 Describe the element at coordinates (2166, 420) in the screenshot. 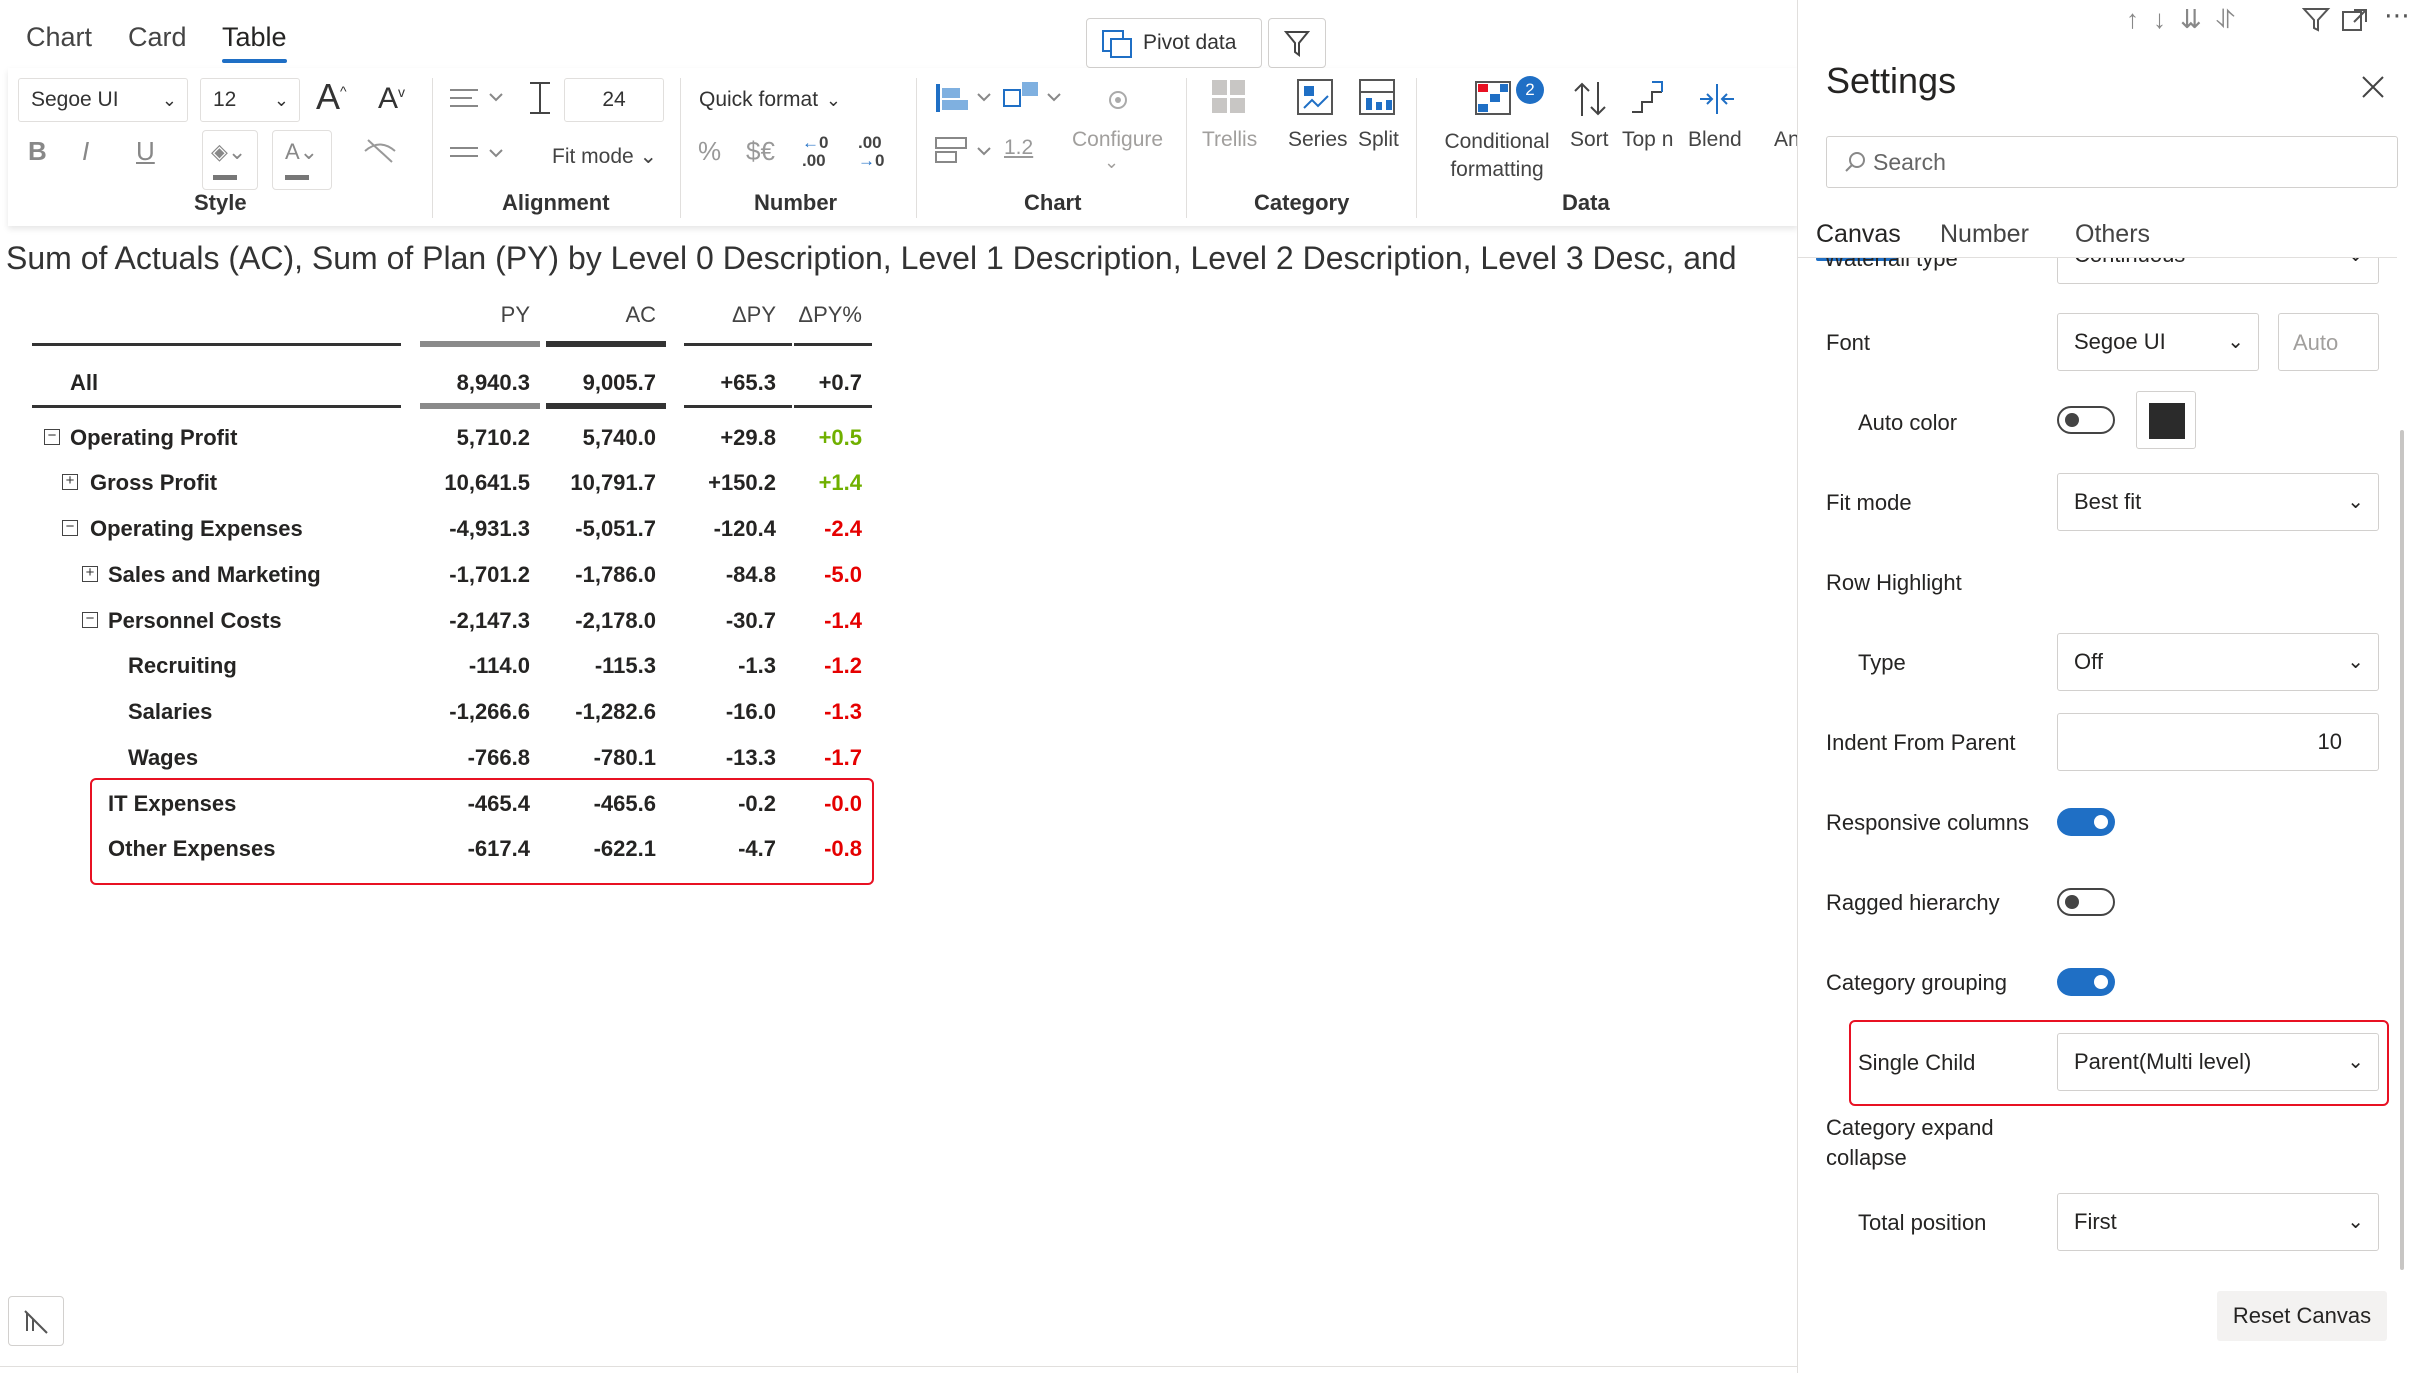

I see `color-picker-button` at that location.